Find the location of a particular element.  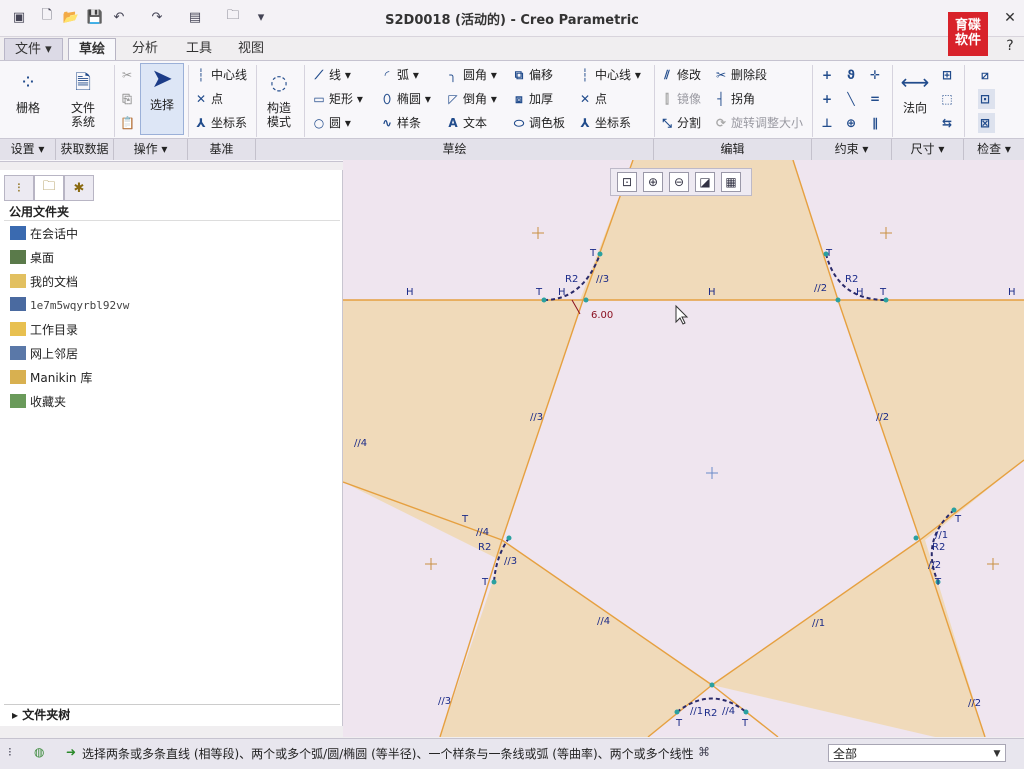

arrow-cursor-icon: ➤ is located at coordinates (162, 79).